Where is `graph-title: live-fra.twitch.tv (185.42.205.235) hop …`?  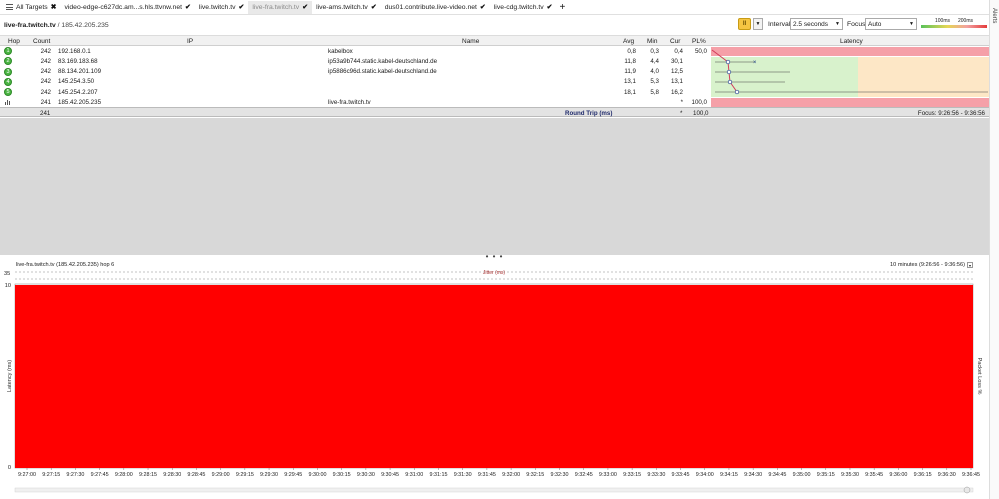
graph-title: live-fra.twitch.tv (185.42.205.235) hop … is located at coordinates (65, 265).